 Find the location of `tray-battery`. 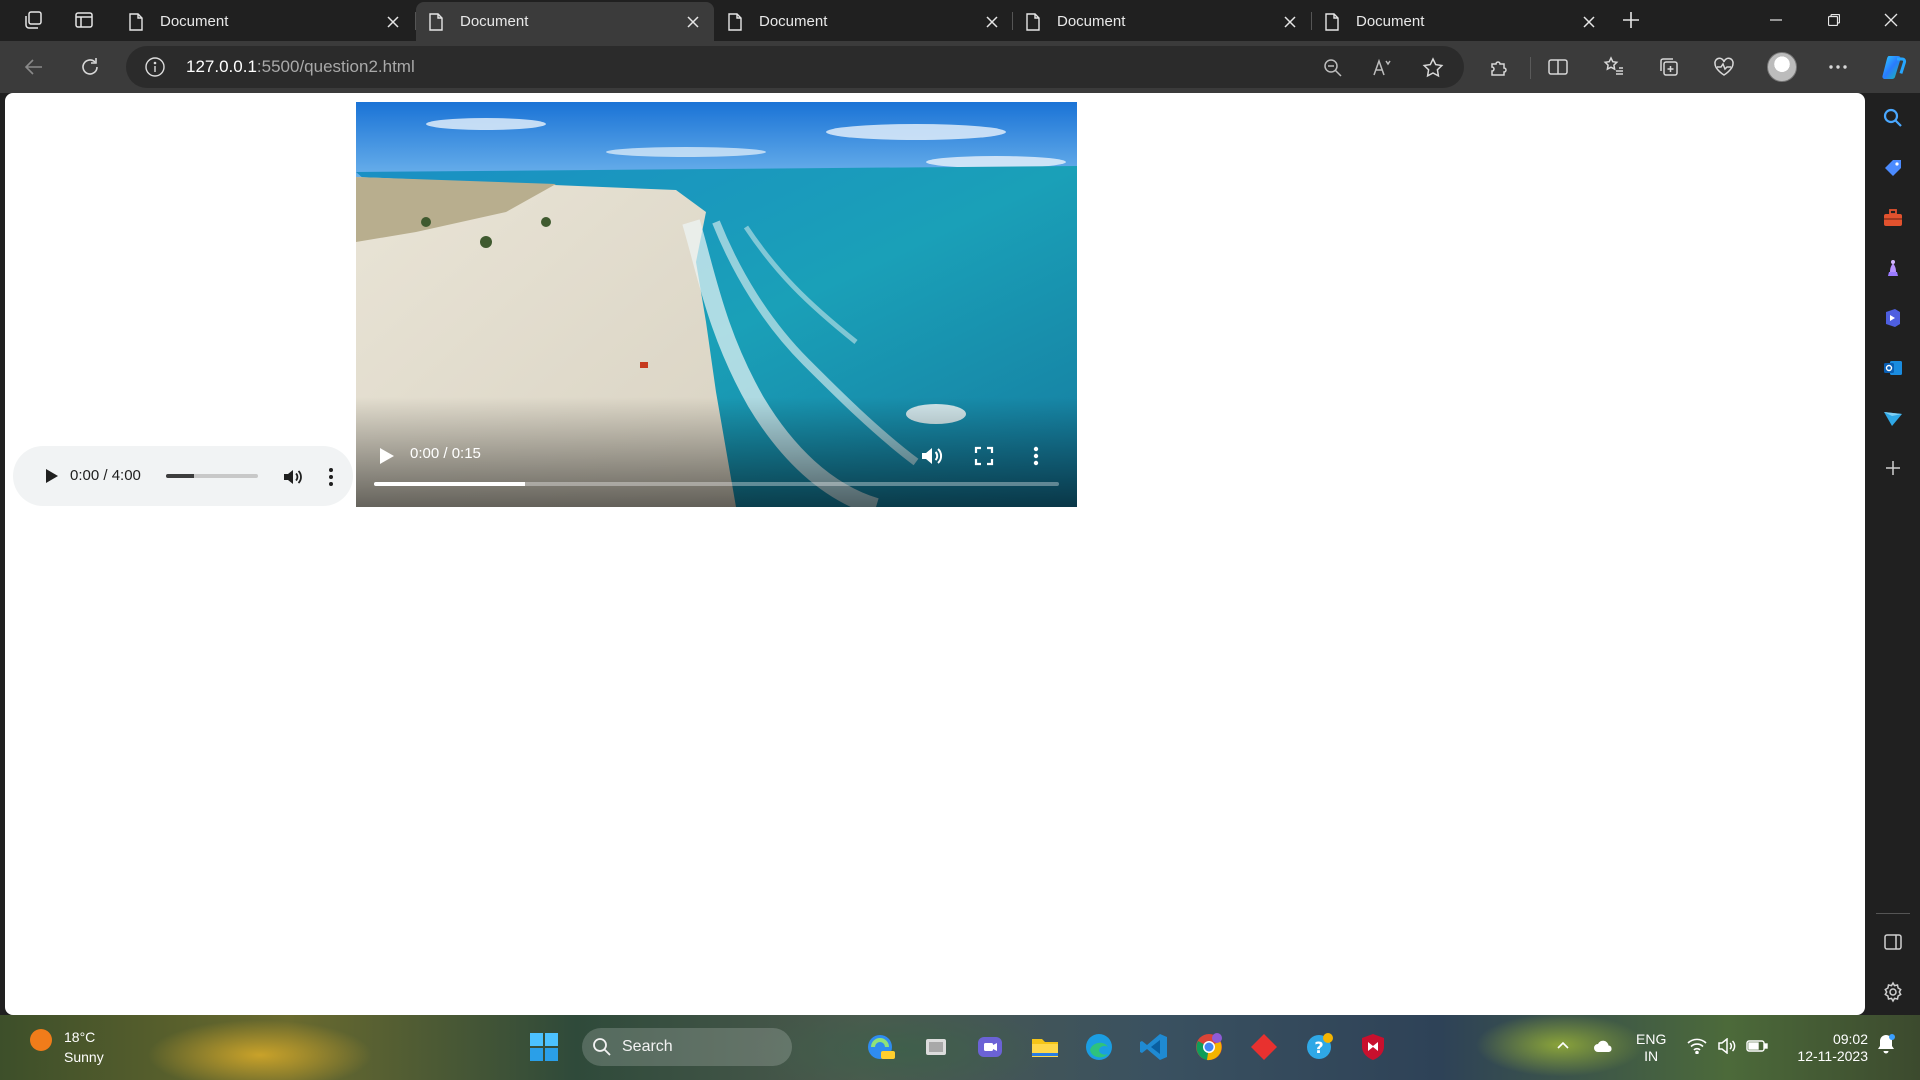

tray-battery is located at coordinates (1757, 1046).